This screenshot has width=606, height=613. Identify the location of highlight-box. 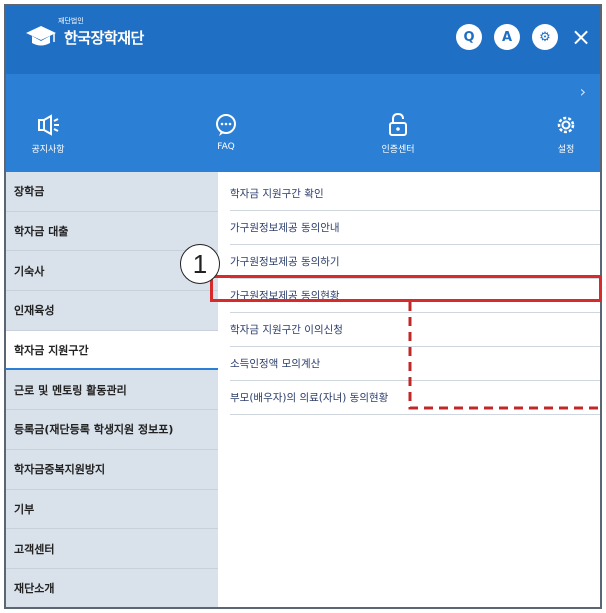
(406, 288).